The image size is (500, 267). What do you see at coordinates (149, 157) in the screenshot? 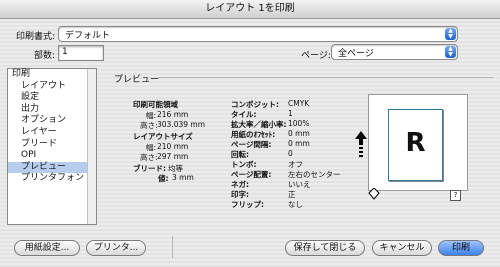
I see `ls-height-label: 高さ:` at bounding box center [149, 157].